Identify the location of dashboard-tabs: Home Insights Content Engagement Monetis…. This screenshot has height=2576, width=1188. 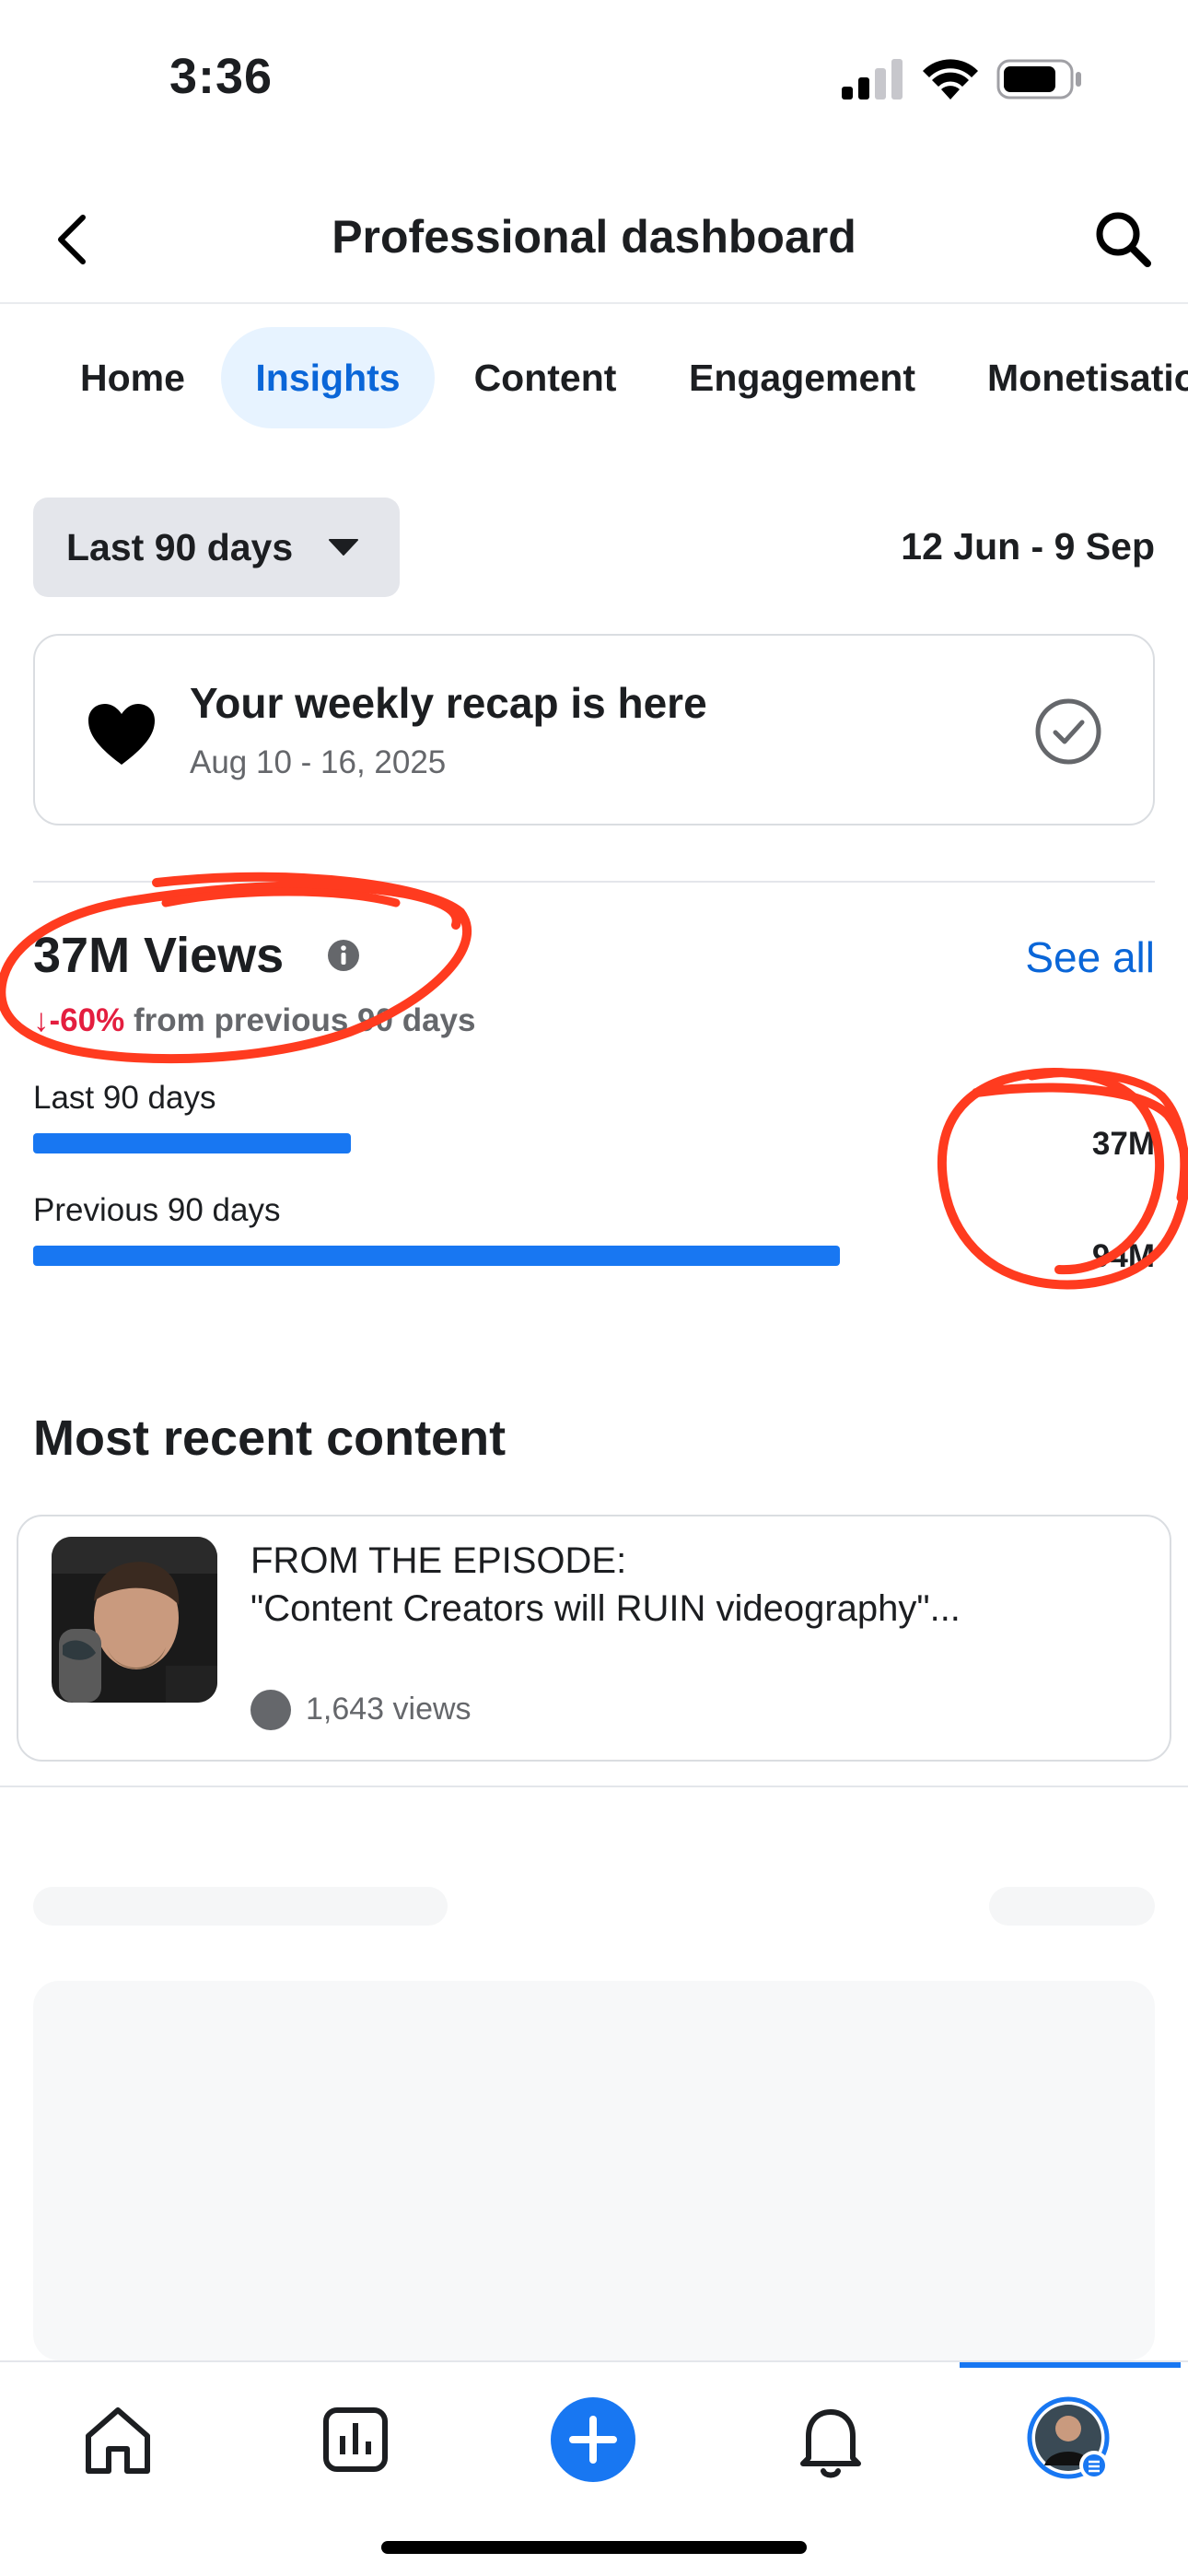
(594, 377).